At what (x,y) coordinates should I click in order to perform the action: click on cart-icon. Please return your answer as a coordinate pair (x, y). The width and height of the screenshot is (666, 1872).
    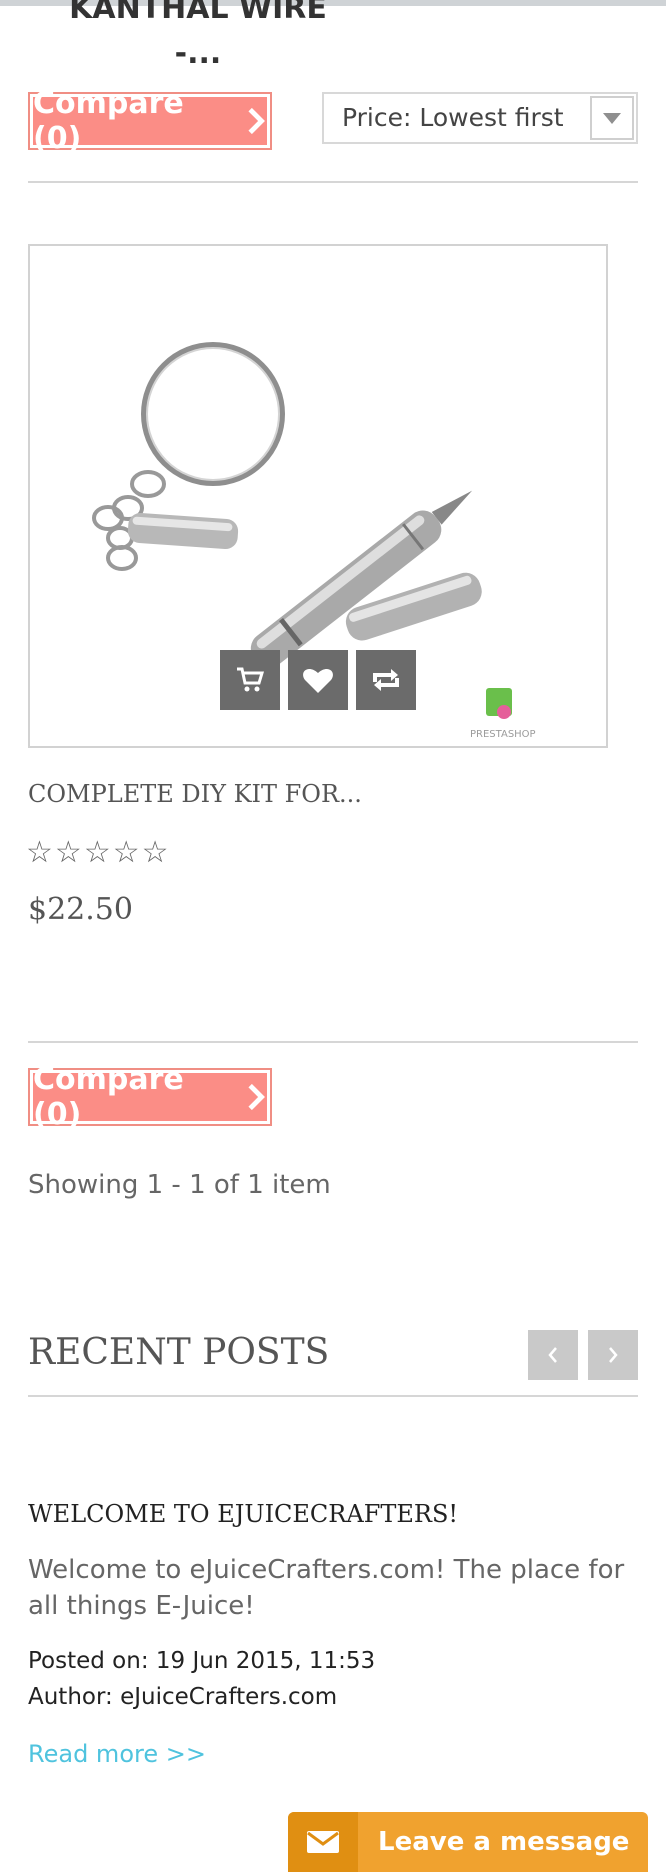
    Looking at the image, I should click on (251, 679).